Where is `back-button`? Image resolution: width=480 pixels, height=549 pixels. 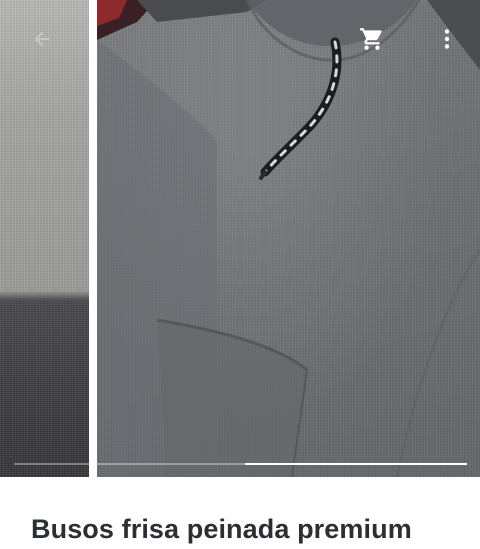 back-button is located at coordinates (42, 39).